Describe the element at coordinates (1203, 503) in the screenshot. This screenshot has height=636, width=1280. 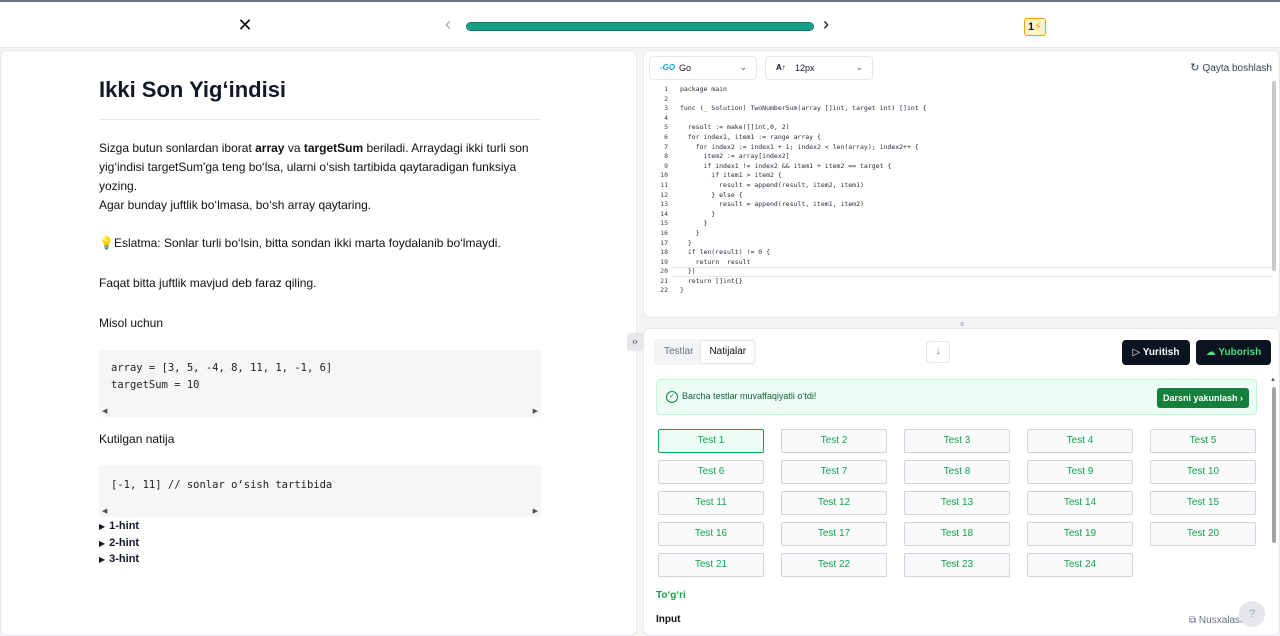
I see `test-chip: Test 15` at that location.